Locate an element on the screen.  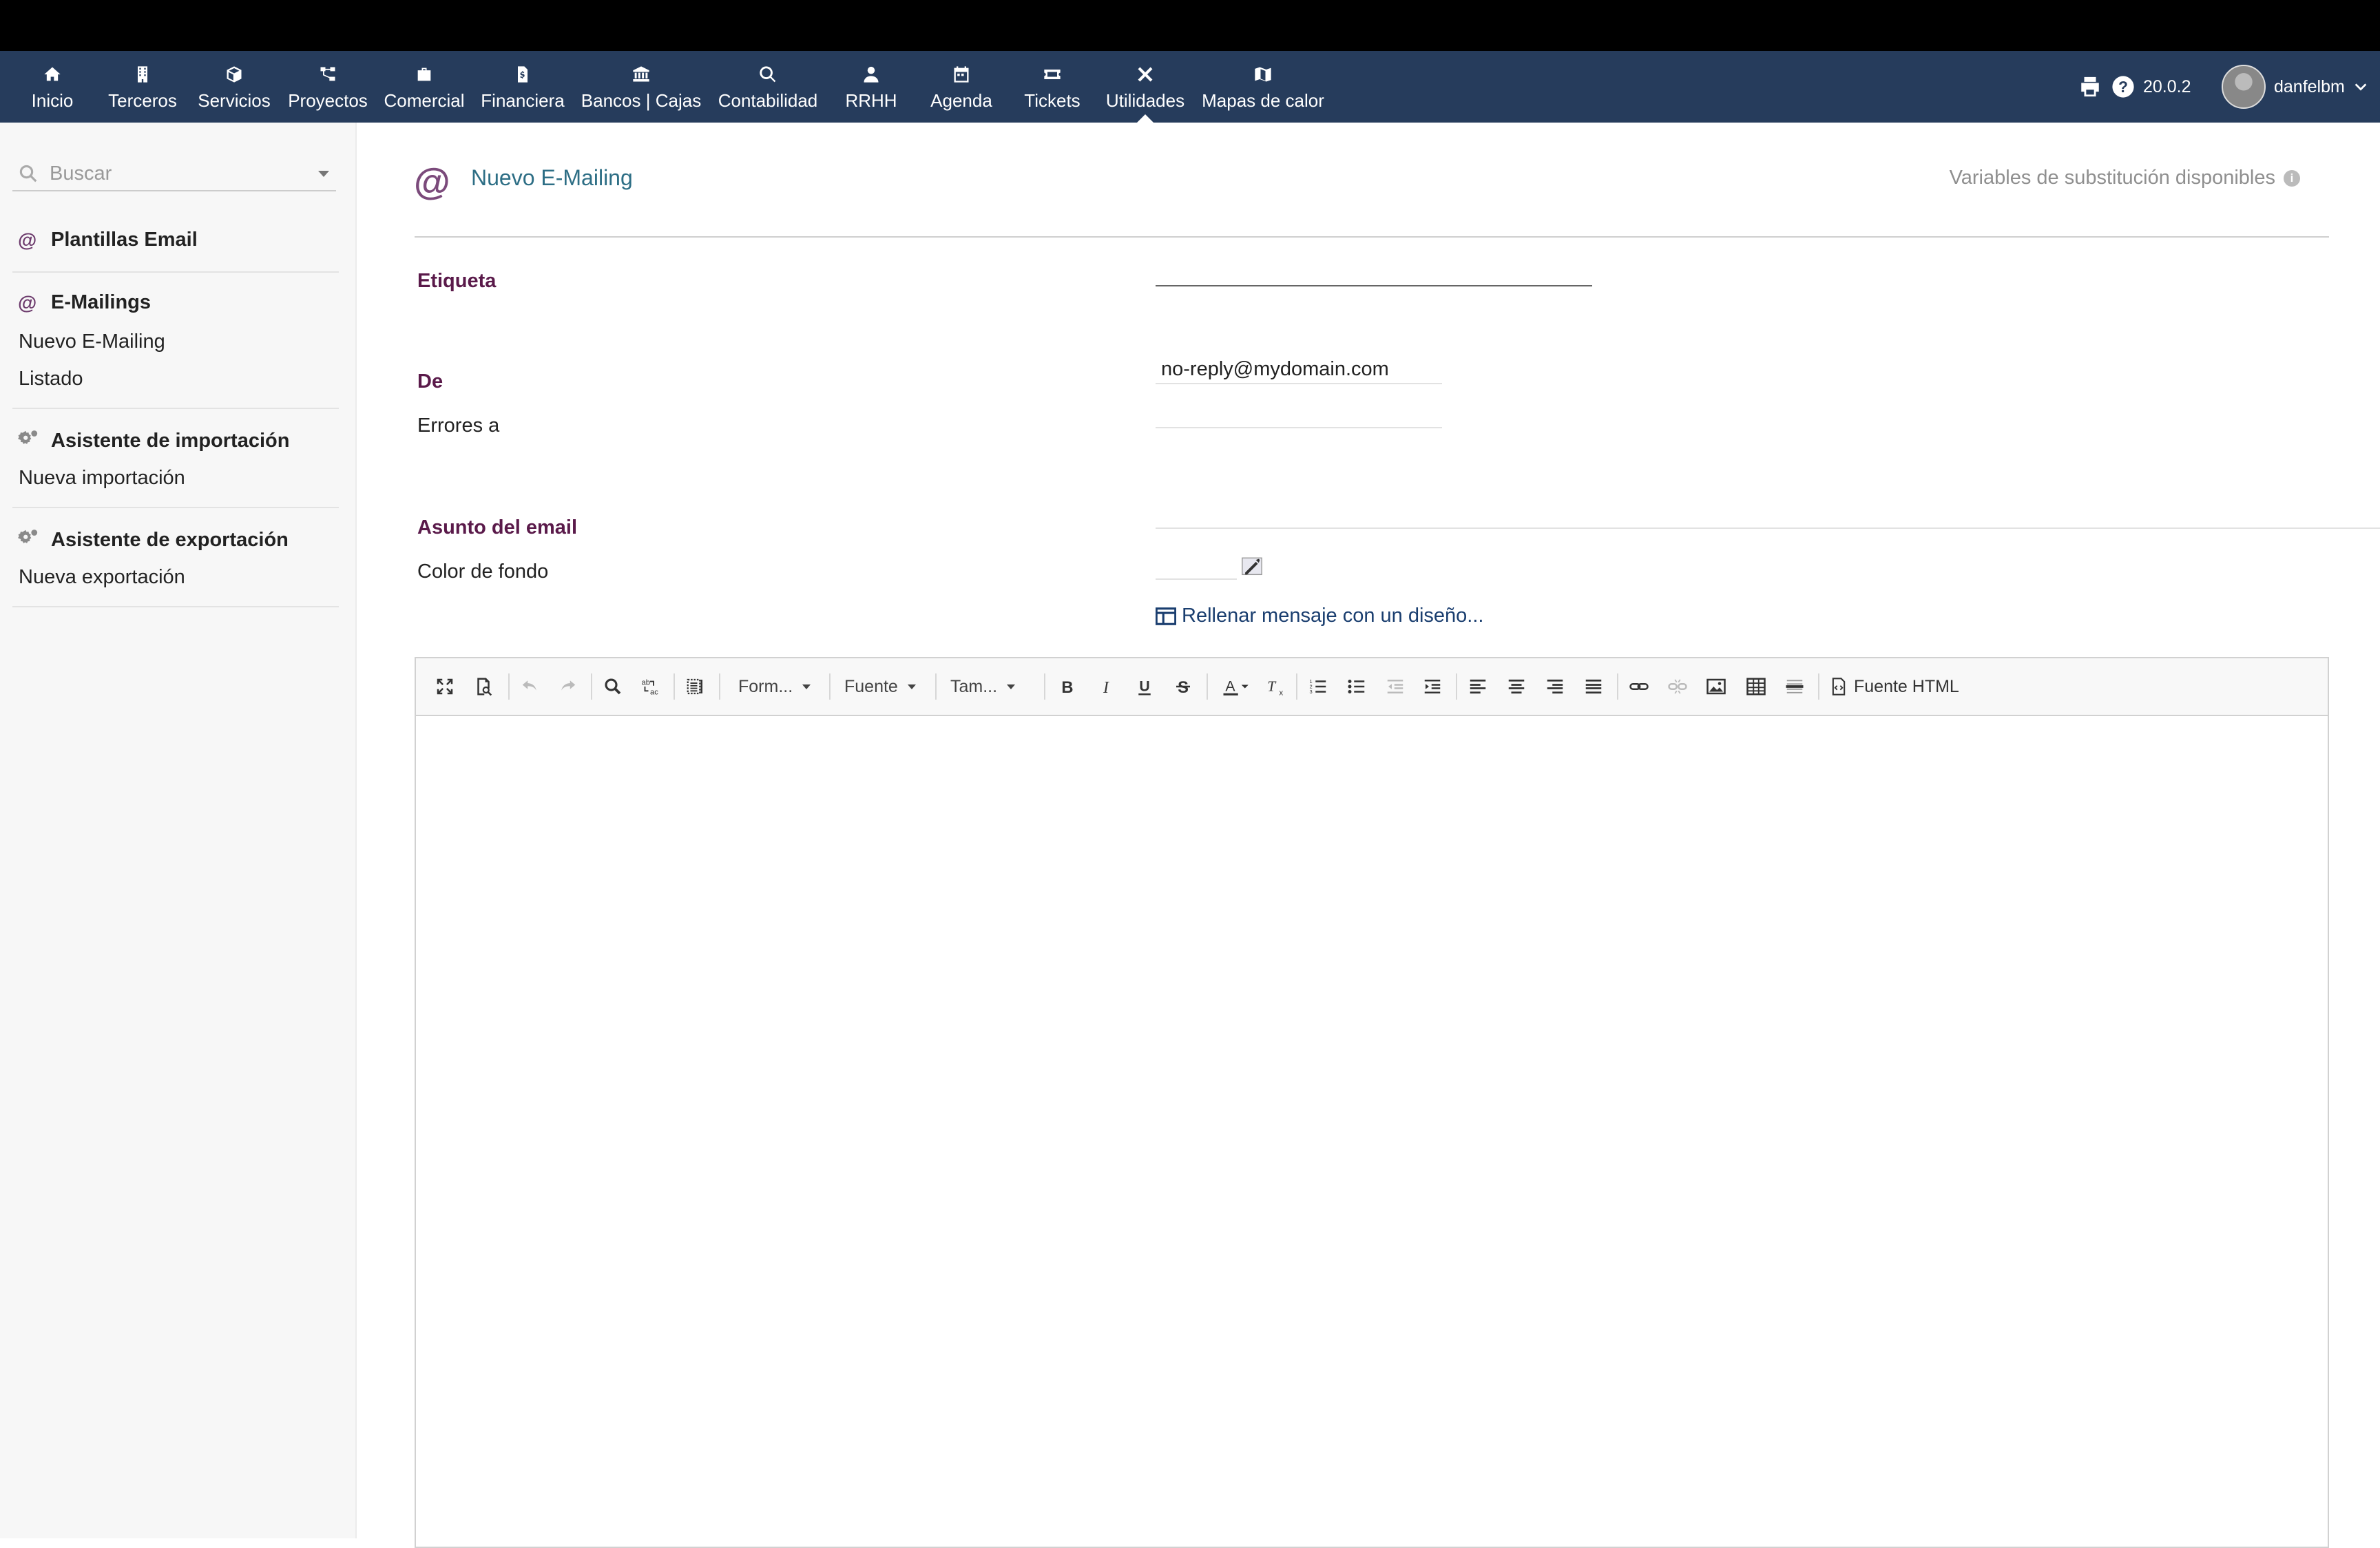
nav-item-financiera: Financiera is located at coordinates (522, 87).